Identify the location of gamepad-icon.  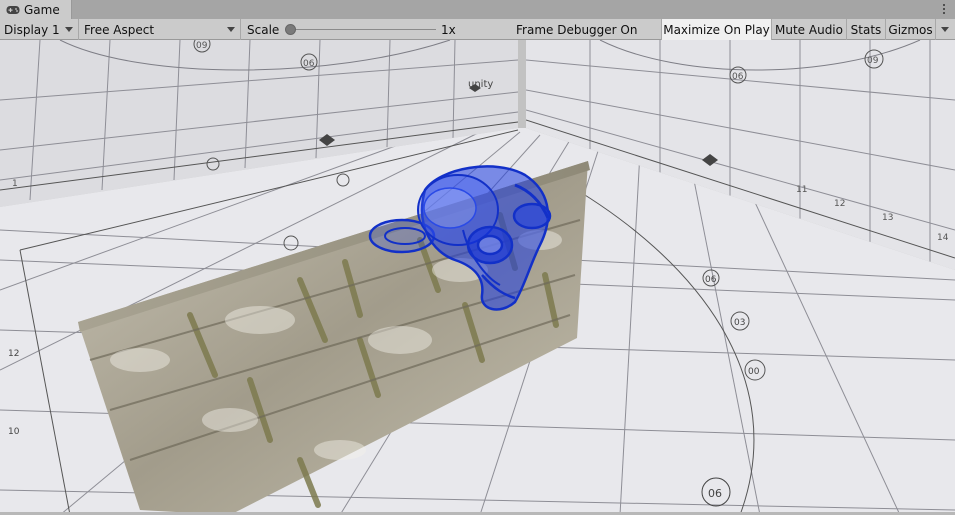
(13, 9).